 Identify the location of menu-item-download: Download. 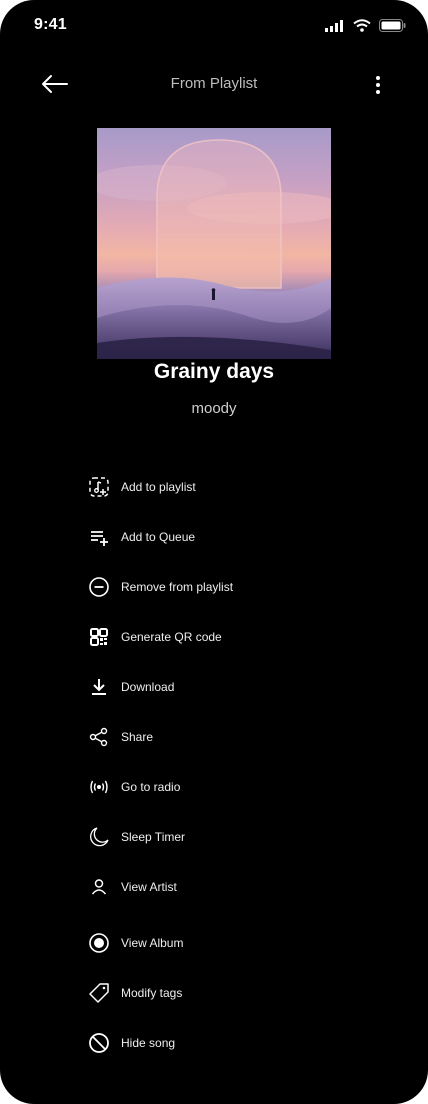
(131, 687).